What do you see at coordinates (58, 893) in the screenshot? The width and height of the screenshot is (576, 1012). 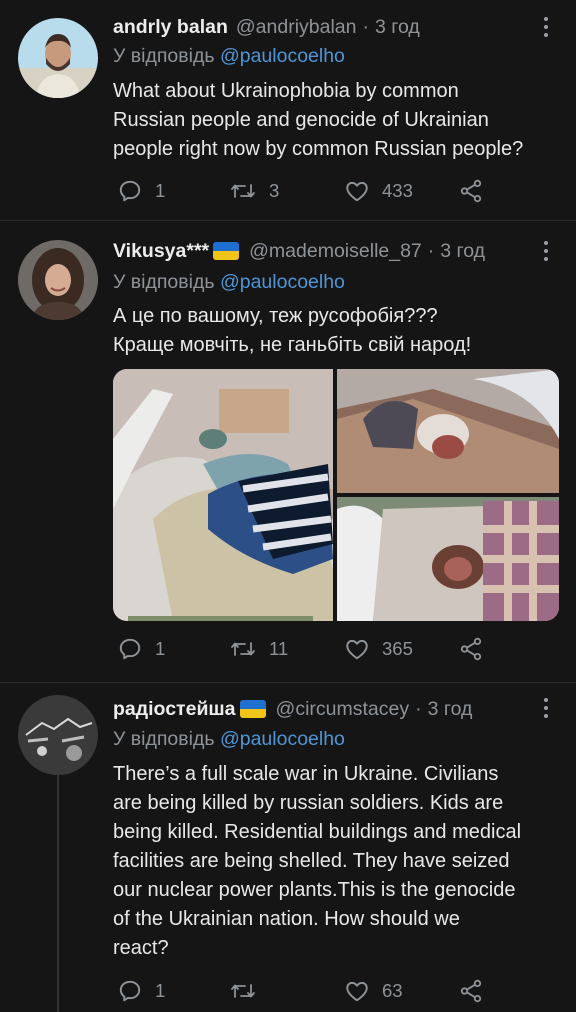 I see `thread-line` at bounding box center [58, 893].